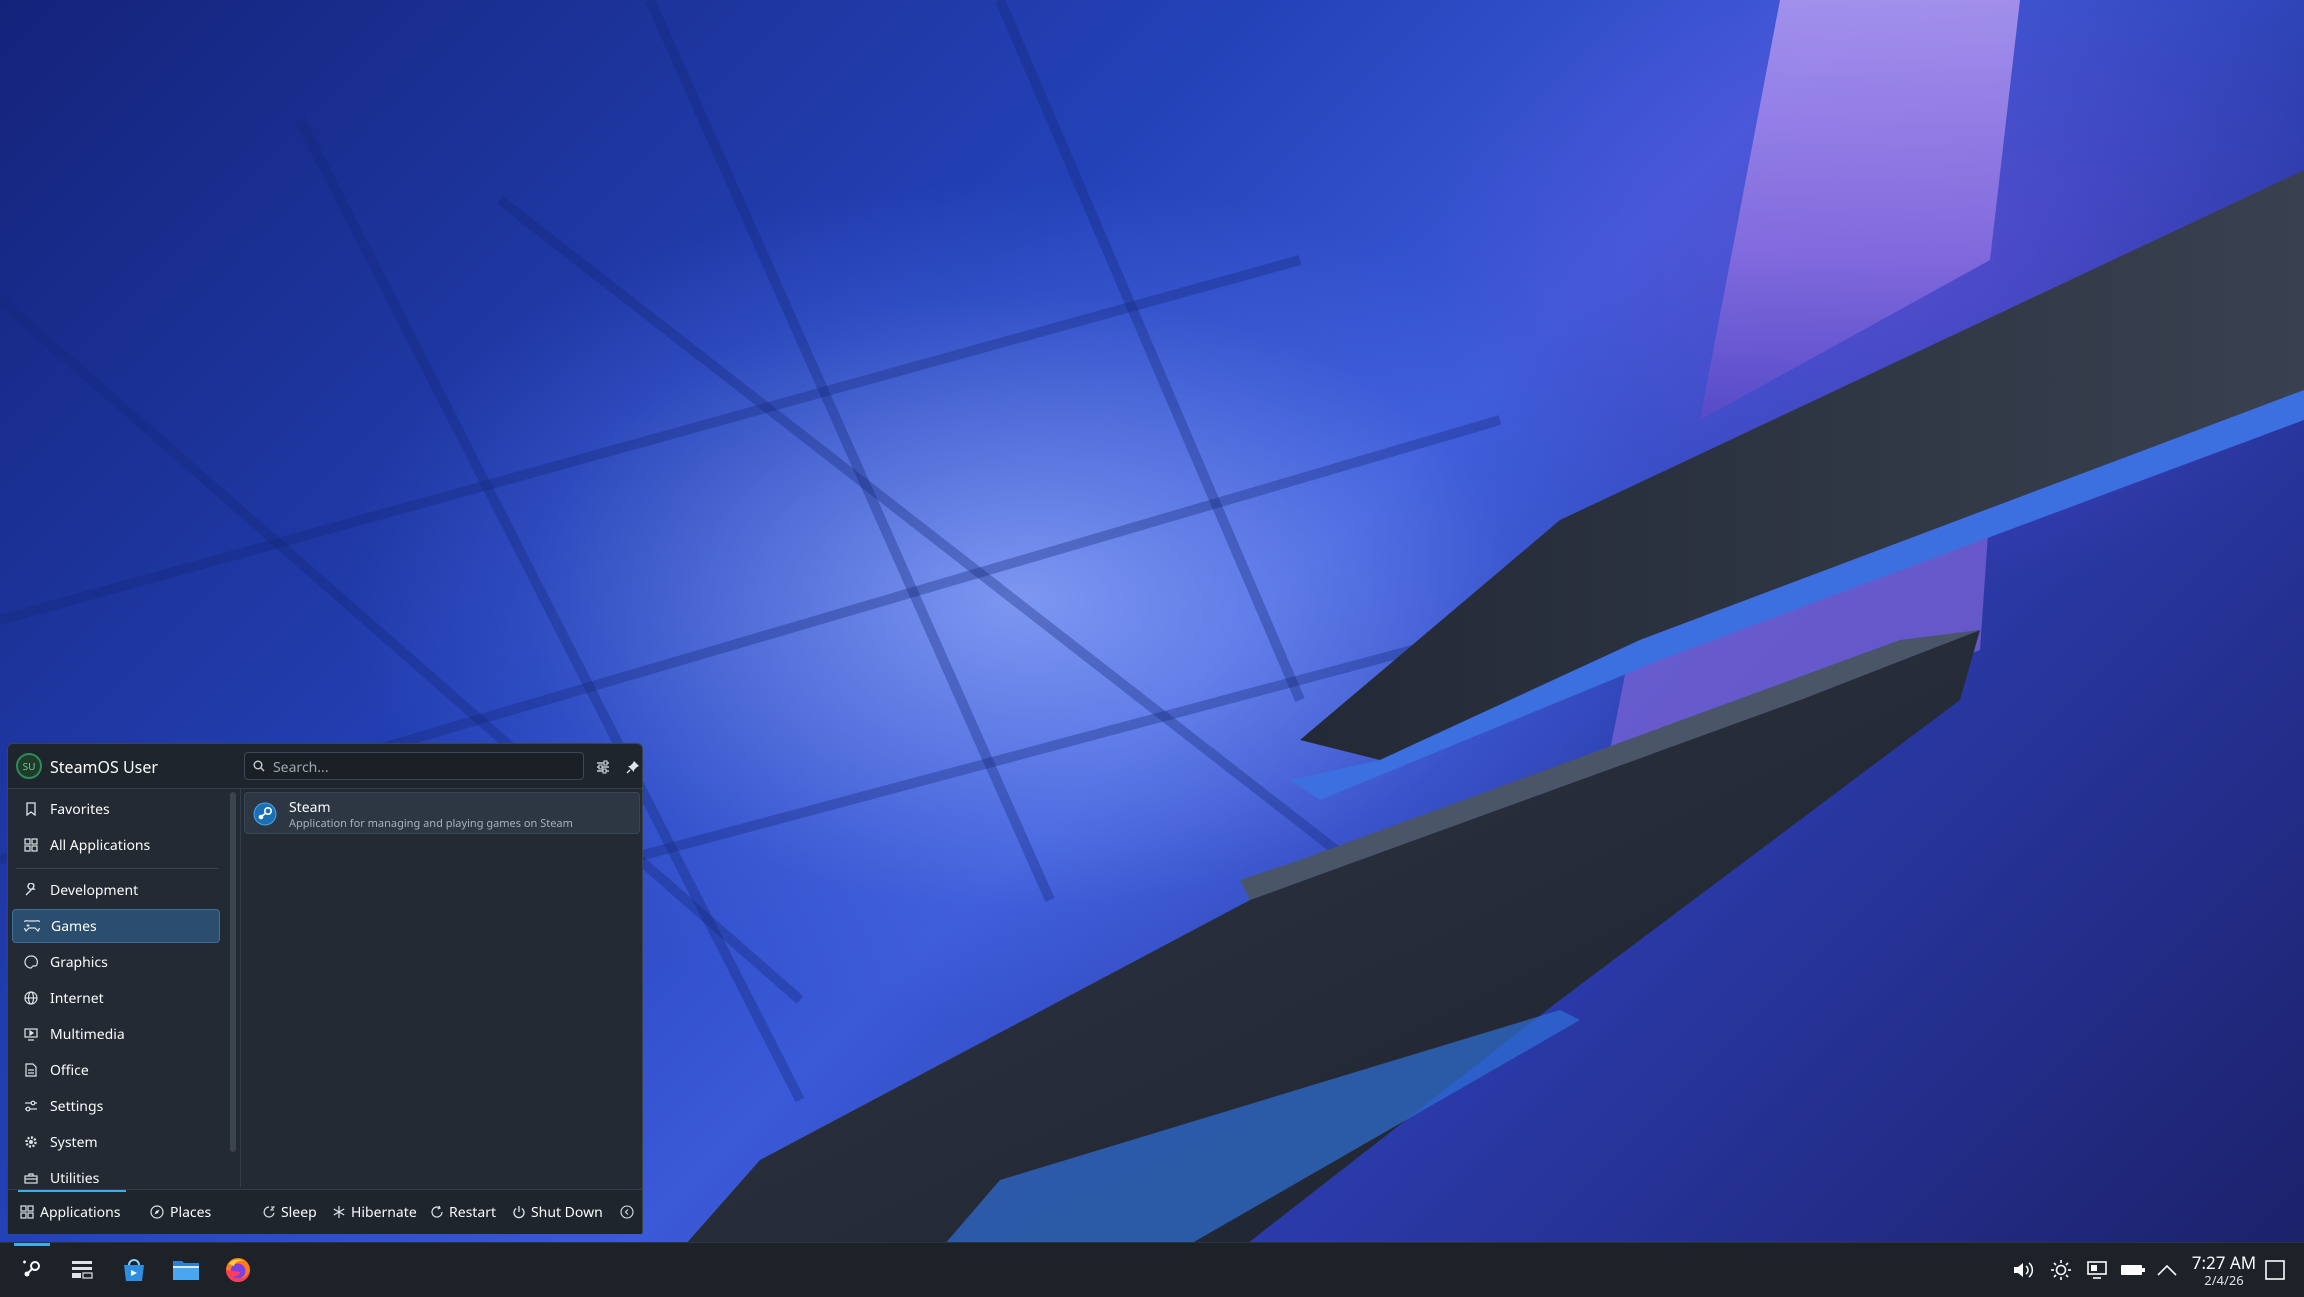  I want to click on show-desktop-icon, so click(2275, 1270).